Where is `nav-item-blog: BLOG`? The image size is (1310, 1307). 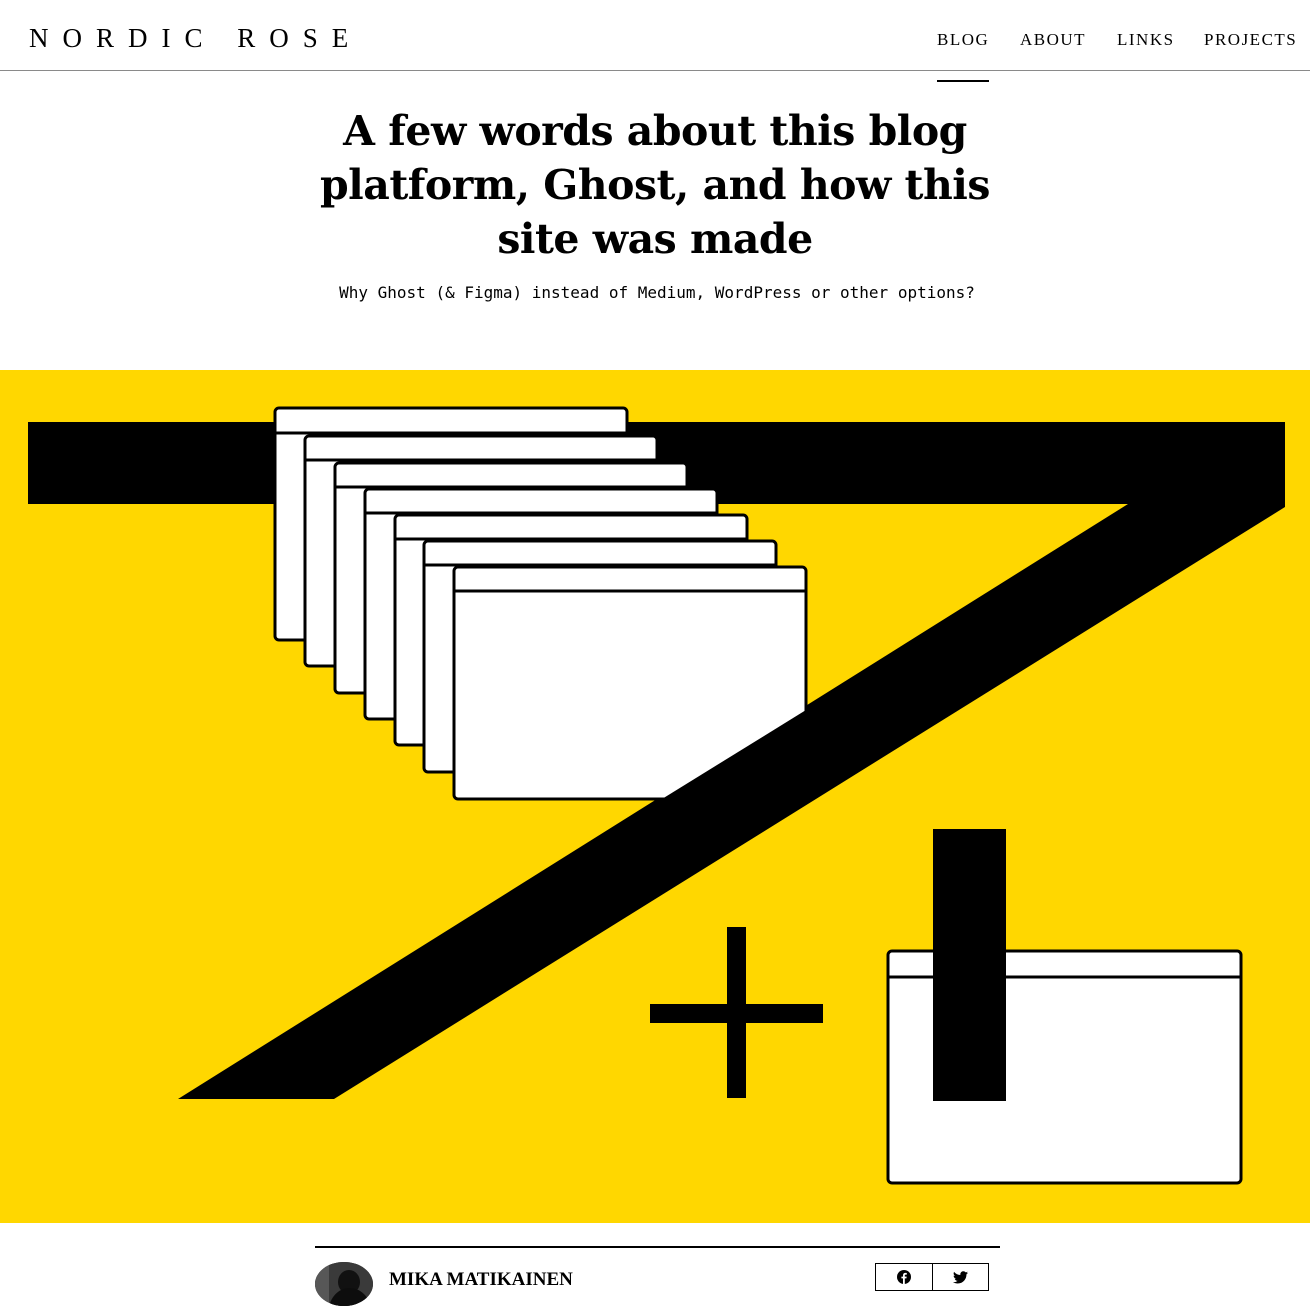
nav-item-blog: BLOG is located at coordinates (963, 40).